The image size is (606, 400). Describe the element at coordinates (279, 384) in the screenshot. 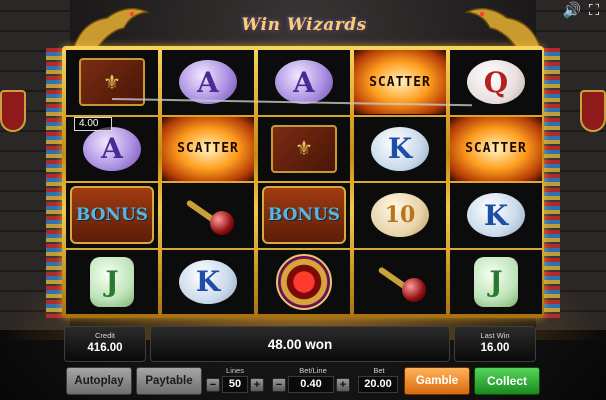

I see `bet-line-decrease-button: −` at that location.